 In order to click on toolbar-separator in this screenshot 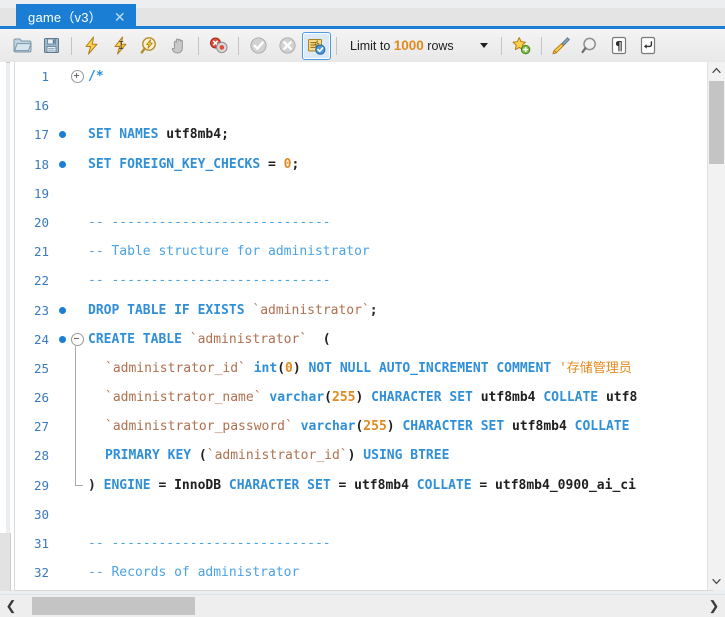, I will do `click(336, 45)`.